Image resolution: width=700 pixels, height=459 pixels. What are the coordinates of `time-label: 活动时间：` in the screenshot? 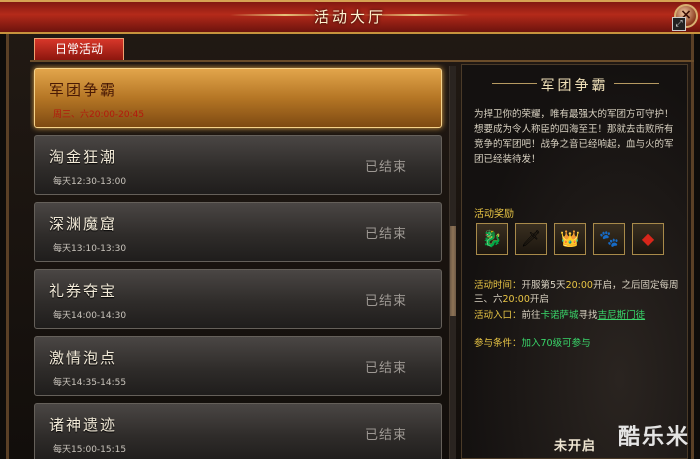 It's located at (498, 285).